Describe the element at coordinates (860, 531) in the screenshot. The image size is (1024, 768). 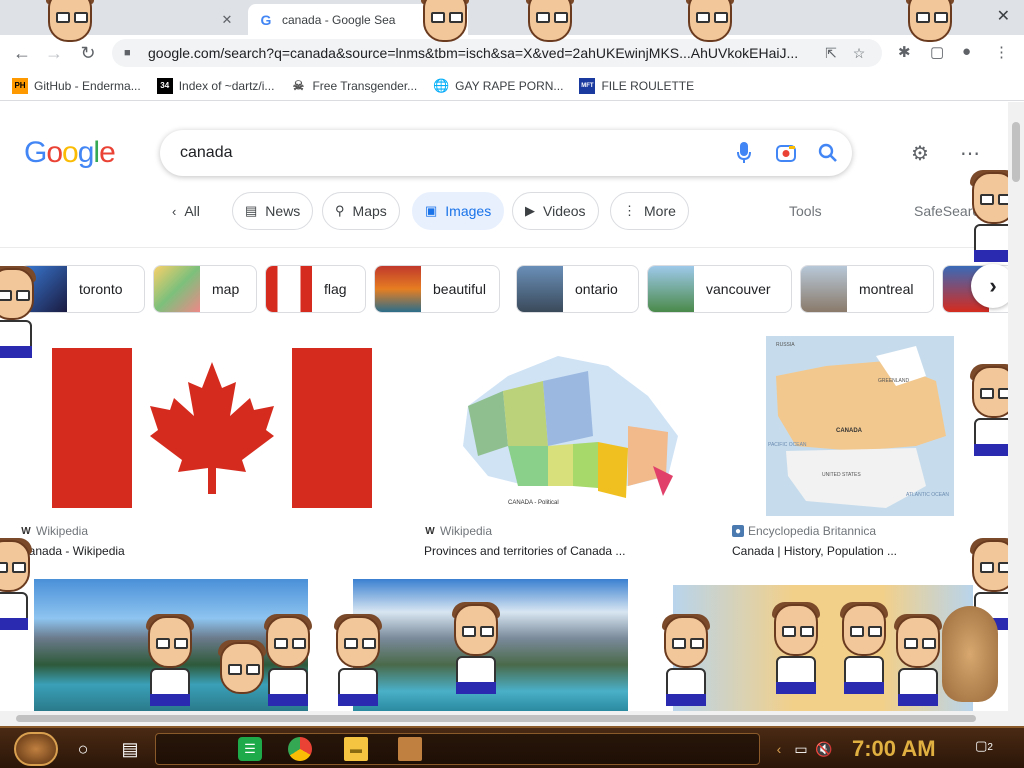
I see `result-source: ● Encyclopedia Britannica` at that location.